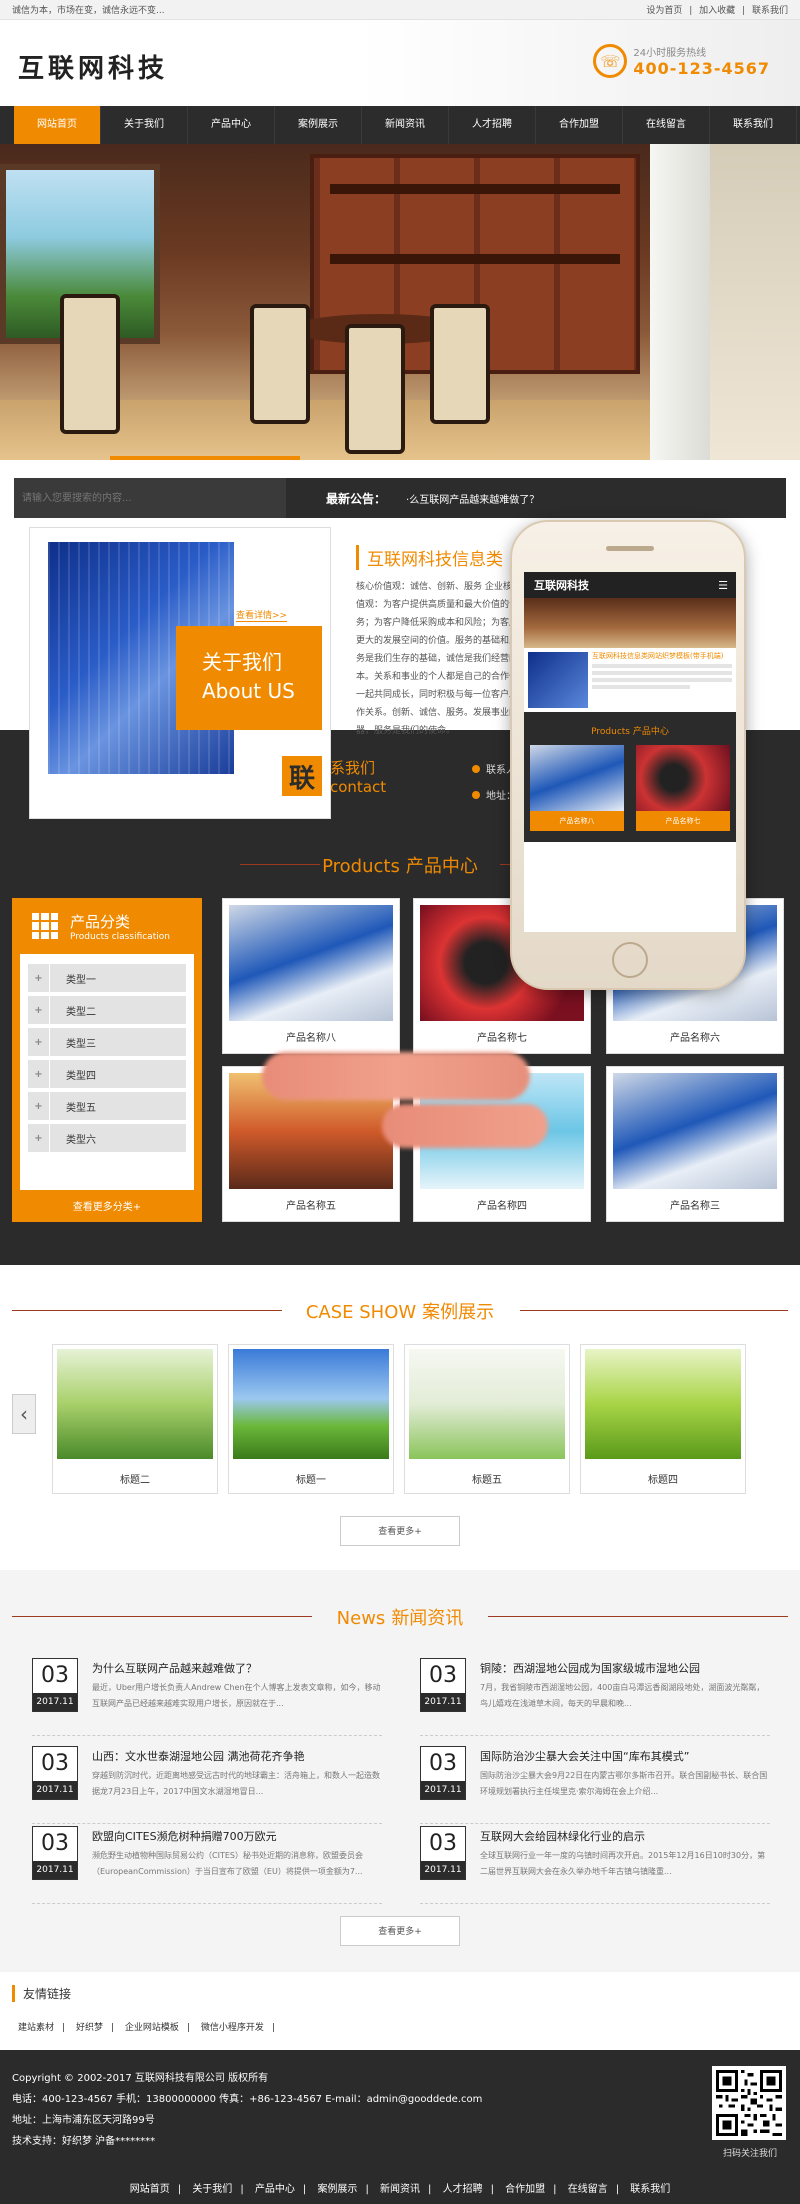 The image size is (800, 2204). What do you see at coordinates (318, 125) in the screenshot?
I see `nav-item-cases: 案例展示` at bounding box center [318, 125].